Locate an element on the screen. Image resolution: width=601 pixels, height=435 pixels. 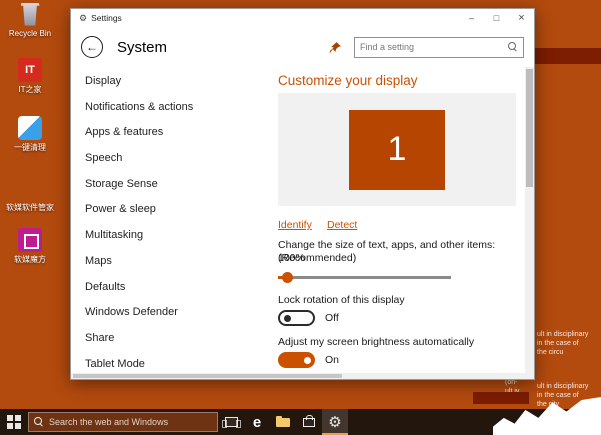
window-titlebar: ⚙ Settings – □ × is located at coordinates (302, 18).